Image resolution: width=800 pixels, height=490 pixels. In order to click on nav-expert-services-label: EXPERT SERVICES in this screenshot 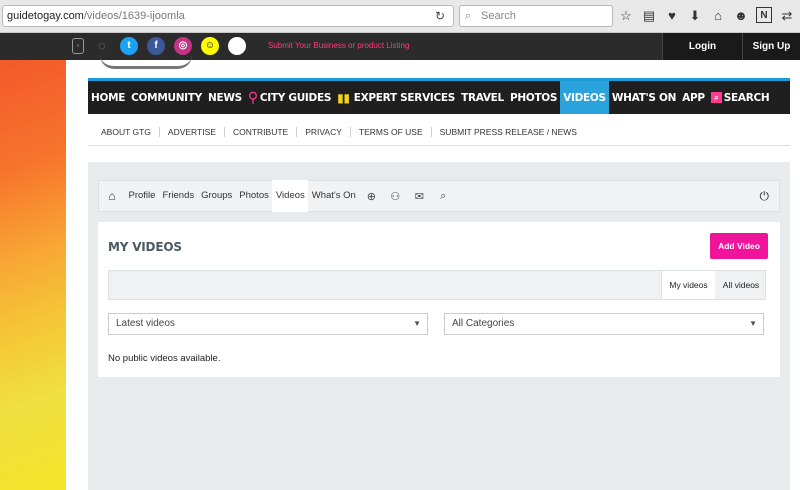, I will do `click(404, 97)`.